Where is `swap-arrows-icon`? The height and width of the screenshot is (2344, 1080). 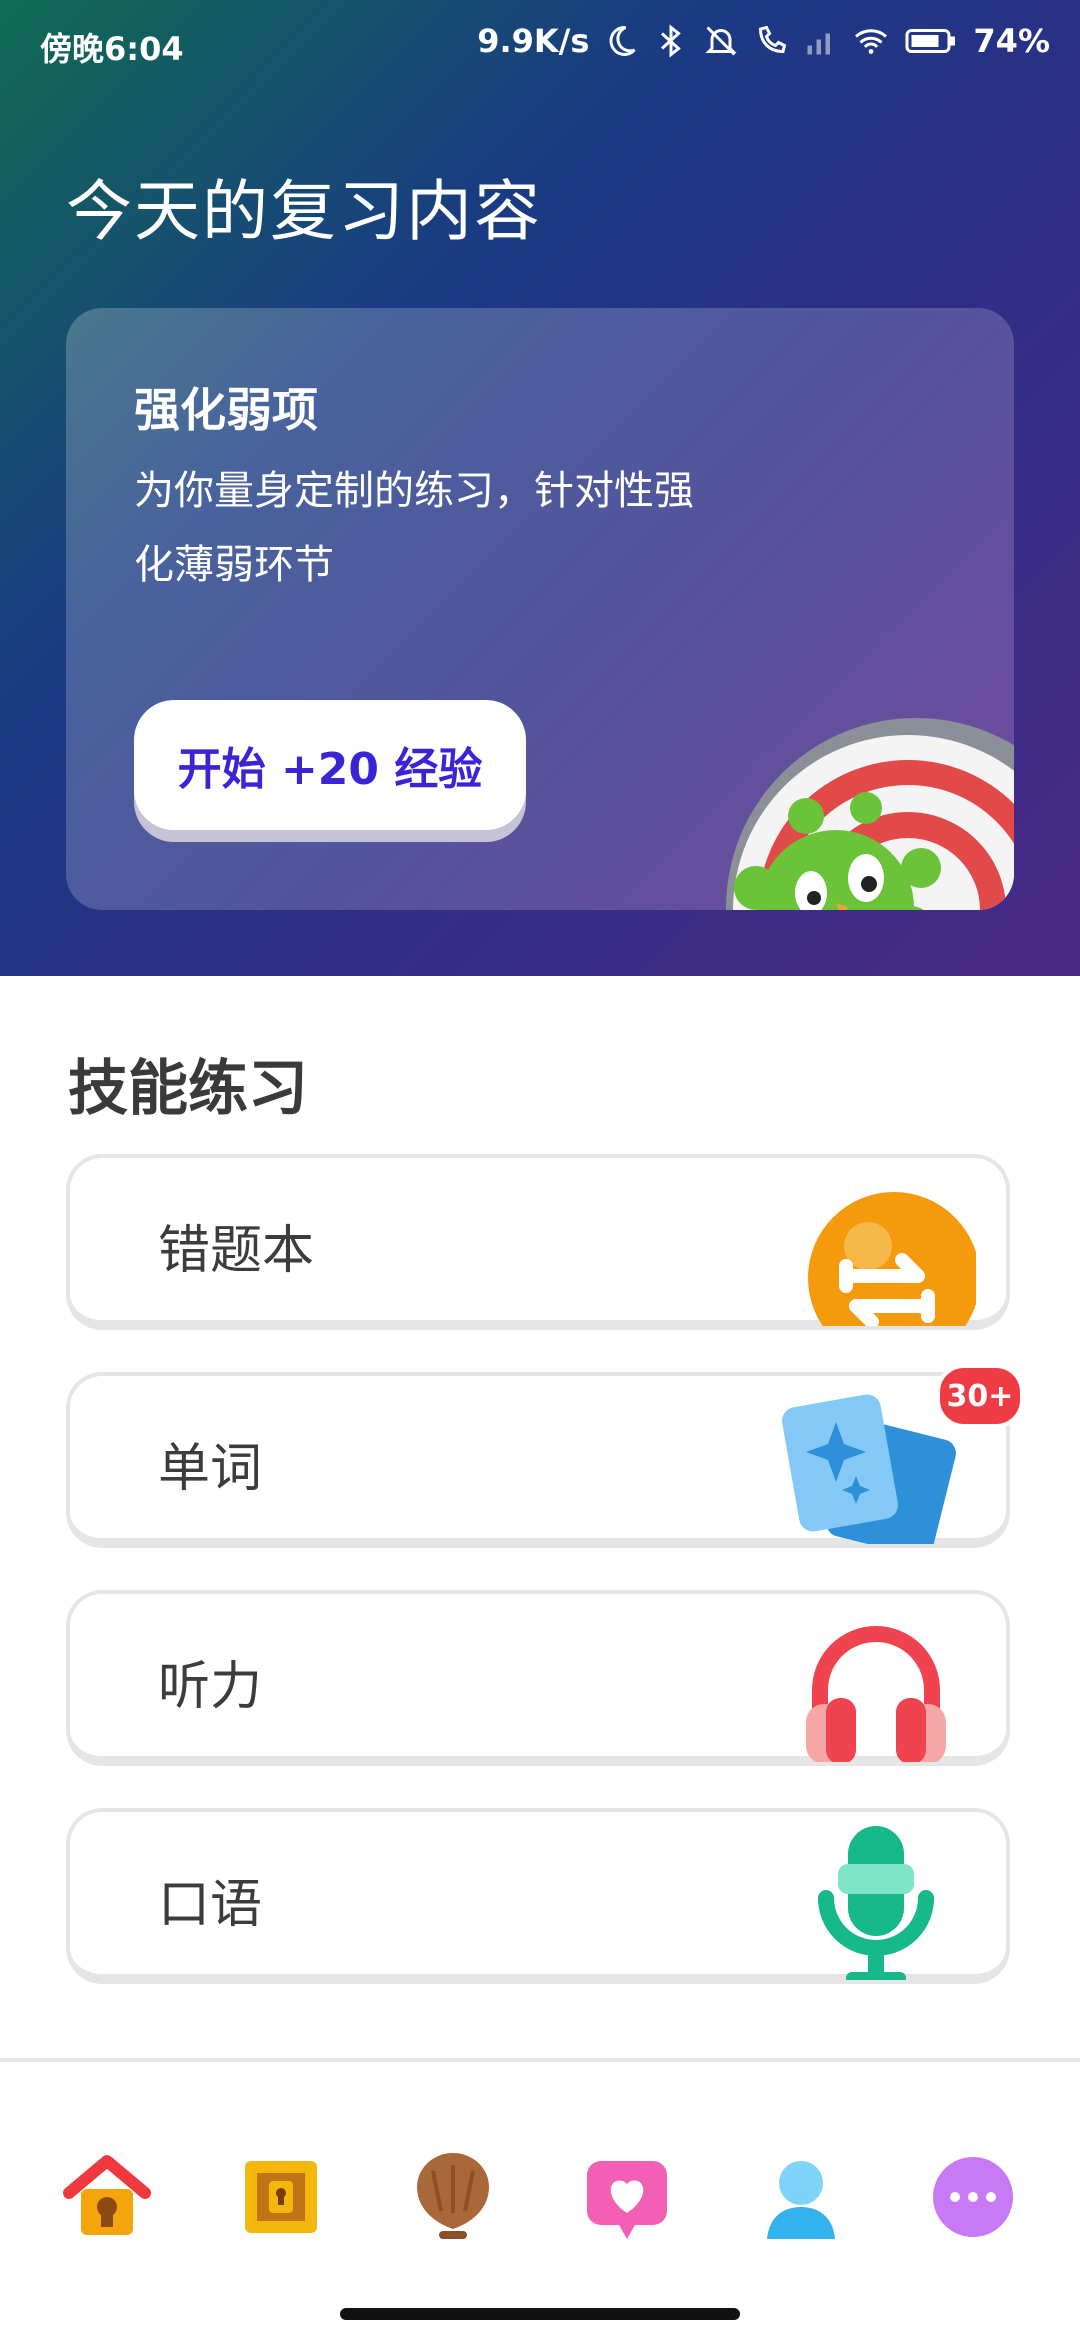
swap-arrows-icon is located at coordinates (892, 1259).